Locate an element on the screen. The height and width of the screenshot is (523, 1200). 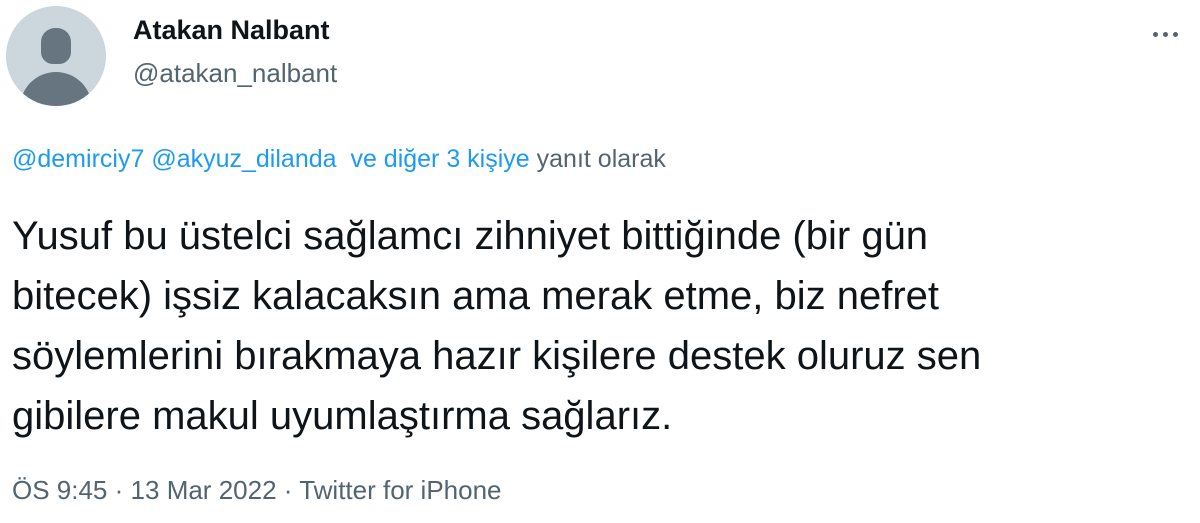
avatar-shoulders-shape is located at coordinates (56, 89).